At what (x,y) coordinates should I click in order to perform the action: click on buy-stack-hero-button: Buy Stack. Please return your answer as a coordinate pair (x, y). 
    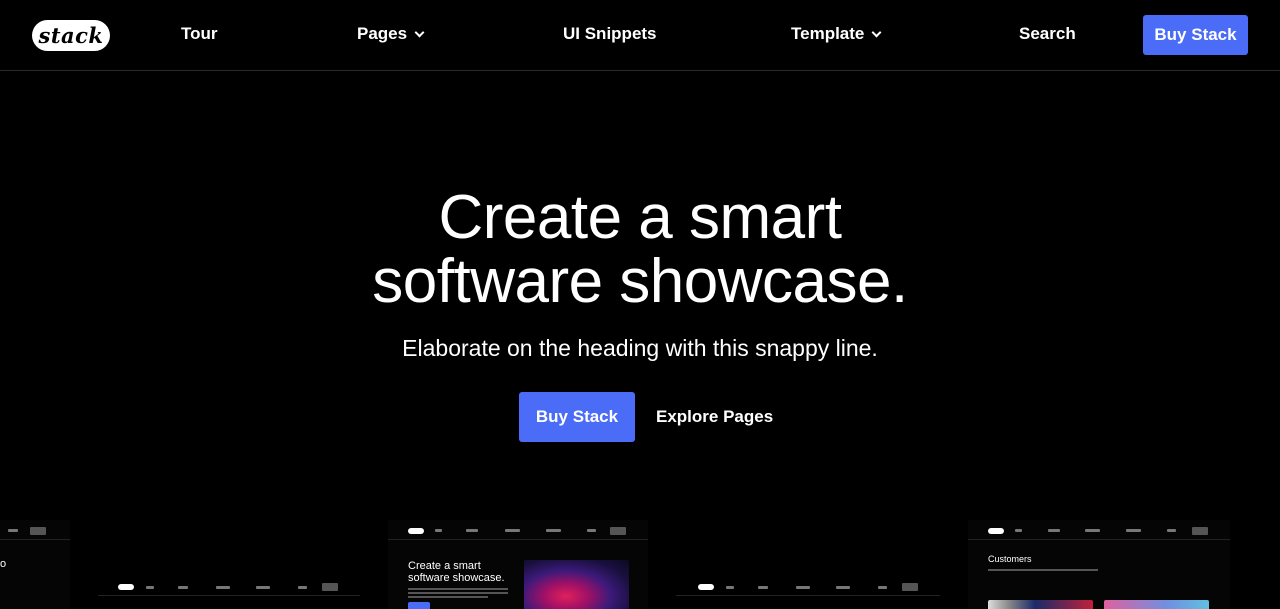
    Looking at the image, I should click on (577, 417).